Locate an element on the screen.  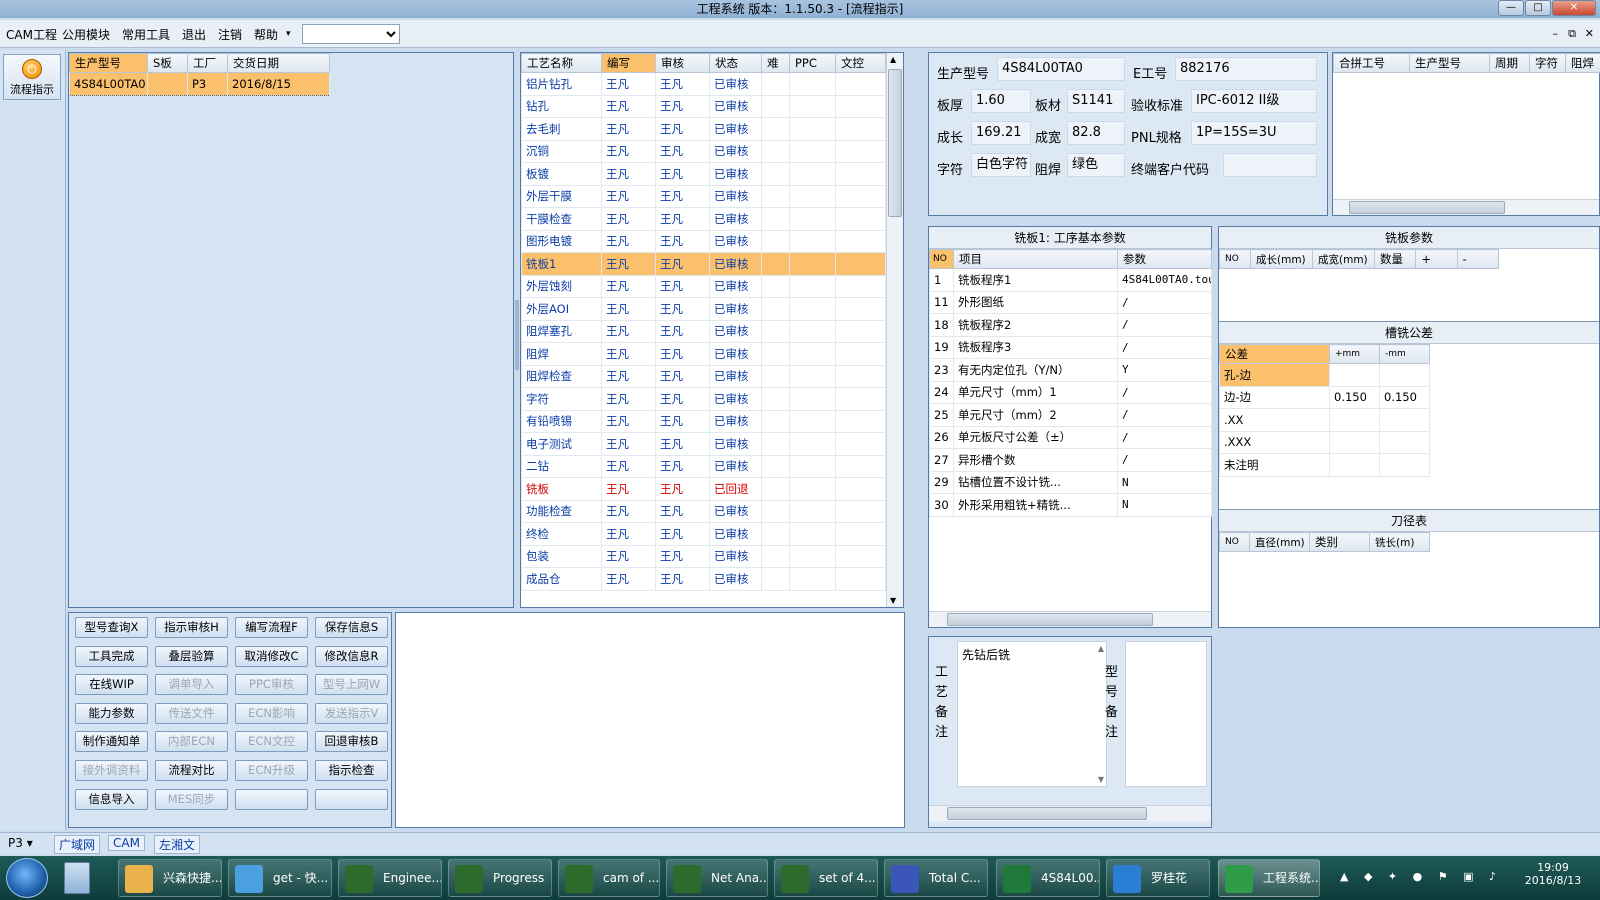
basic-hscrollbar is located at coordinates (1070, 619).